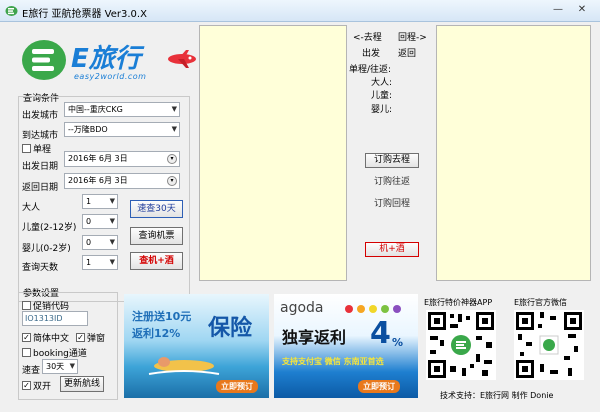  What do you see at coordinates (371, 54) in the screenshot?
I see `depart-info-label: 出发` at bounding box center [371, 54].